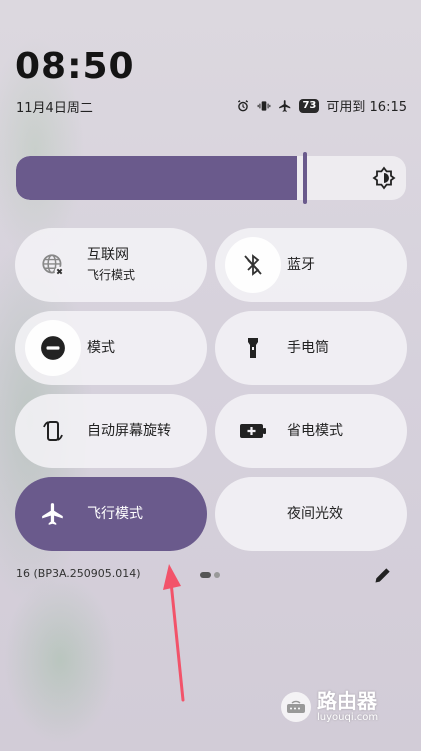  I want to click on tile-internet: 互联网 飞行模式, so click(111, 265).